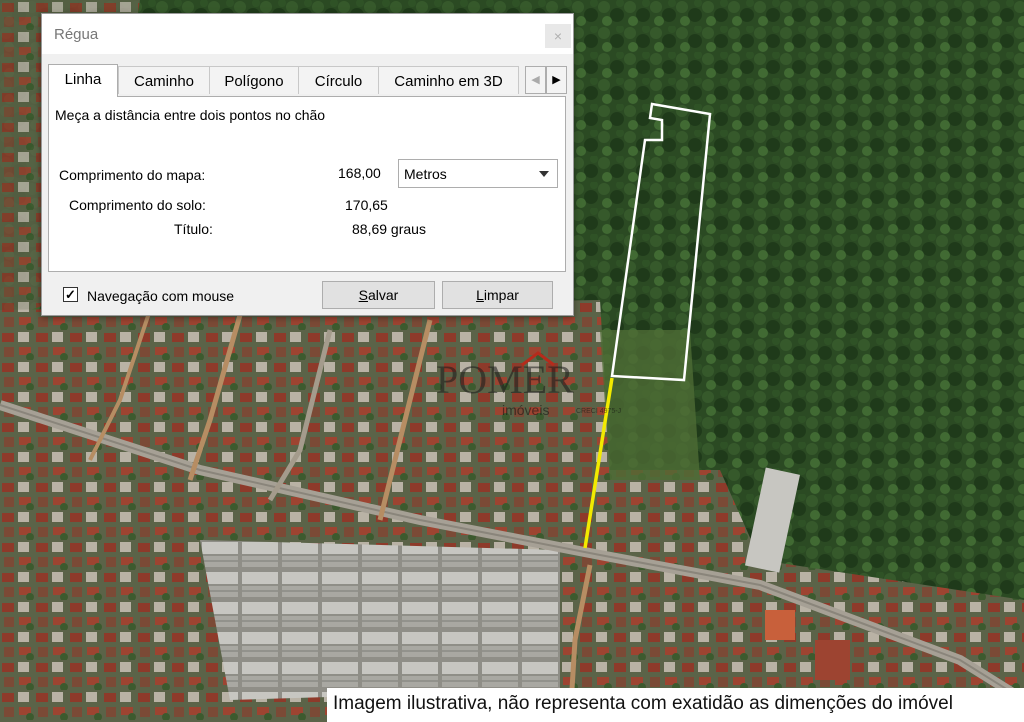  What do you see at coordinates (83, 80) in the screenshot?
I see `tab-linha: Linha` at bounding box center [83, 80].